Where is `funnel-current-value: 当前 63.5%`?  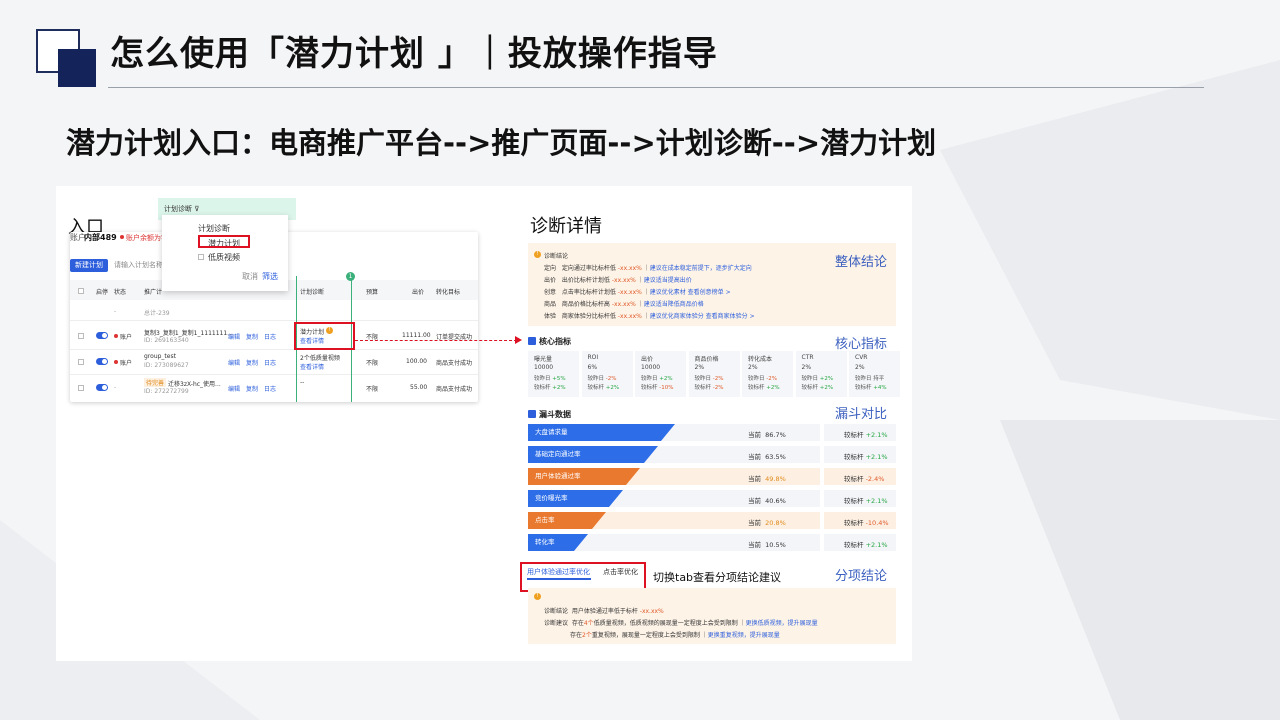 funnel-current-value: 当前 63.5% is located at coordinates (767, 457).